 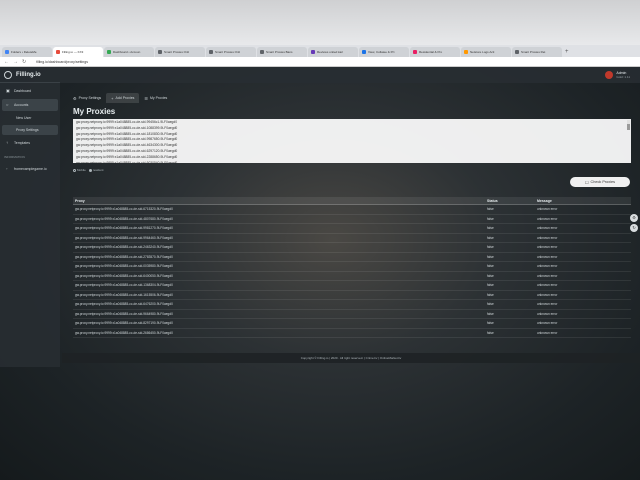 What do you see at coordinates (492, 200) in the screenshot?
I see `header-status: Status` at bounding box center [492, 200].